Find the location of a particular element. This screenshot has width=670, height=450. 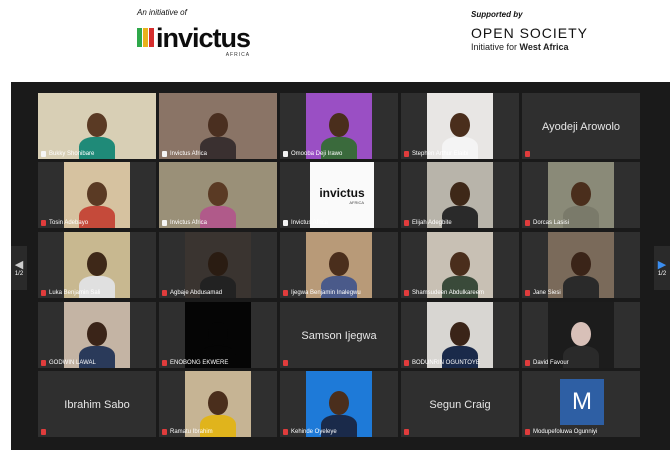

participant-tile: Jane Siesi is located at coordinates (581, 265).